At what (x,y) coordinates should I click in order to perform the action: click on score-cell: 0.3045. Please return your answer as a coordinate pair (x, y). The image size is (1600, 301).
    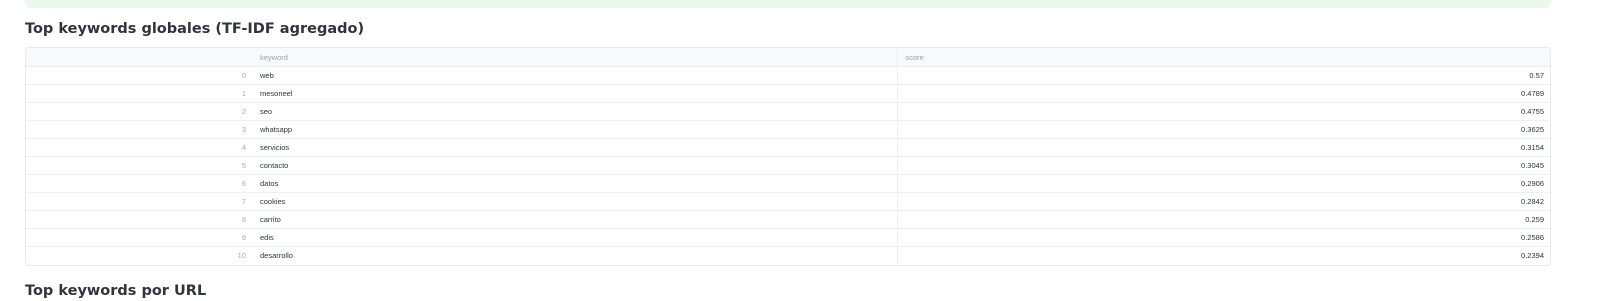
    Looking at the image, I should click on (1223, 165).